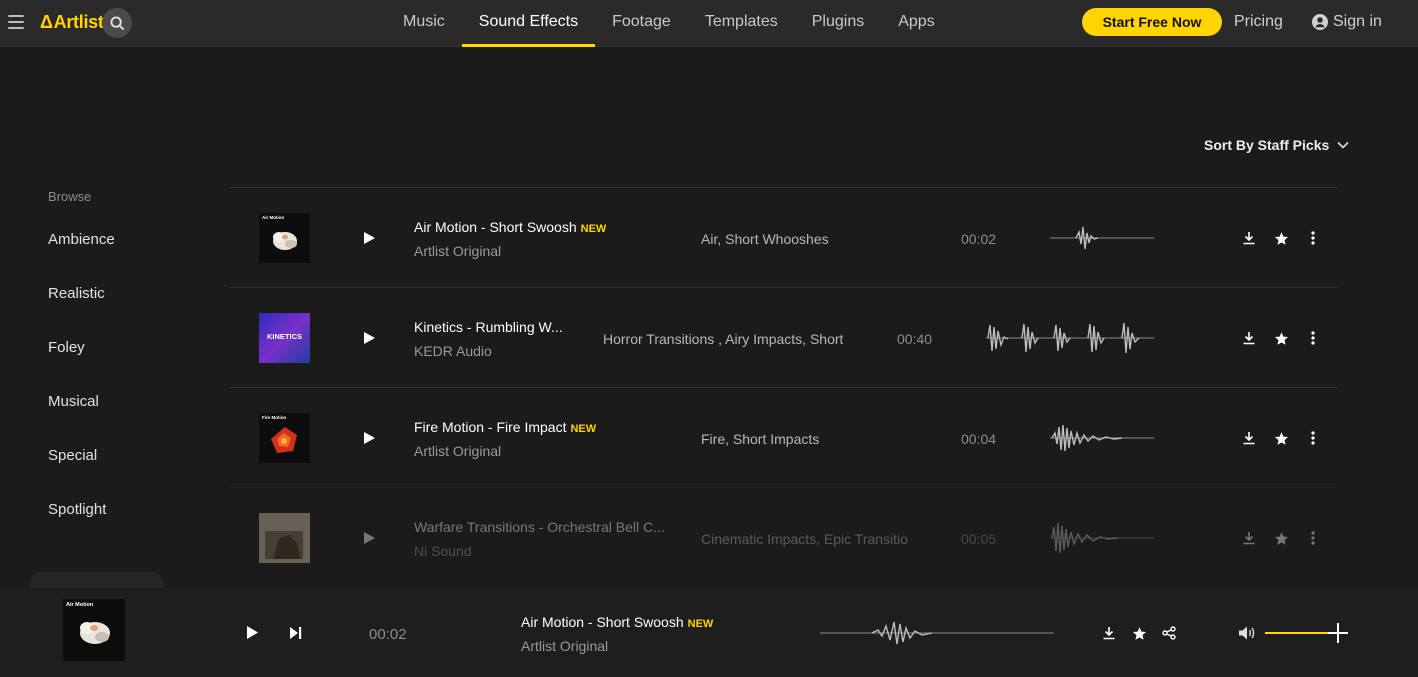  What do you see at coordinates (16, 22) in the screenshot?
I see `hamburger-icon` at bounding box center [16, 22].